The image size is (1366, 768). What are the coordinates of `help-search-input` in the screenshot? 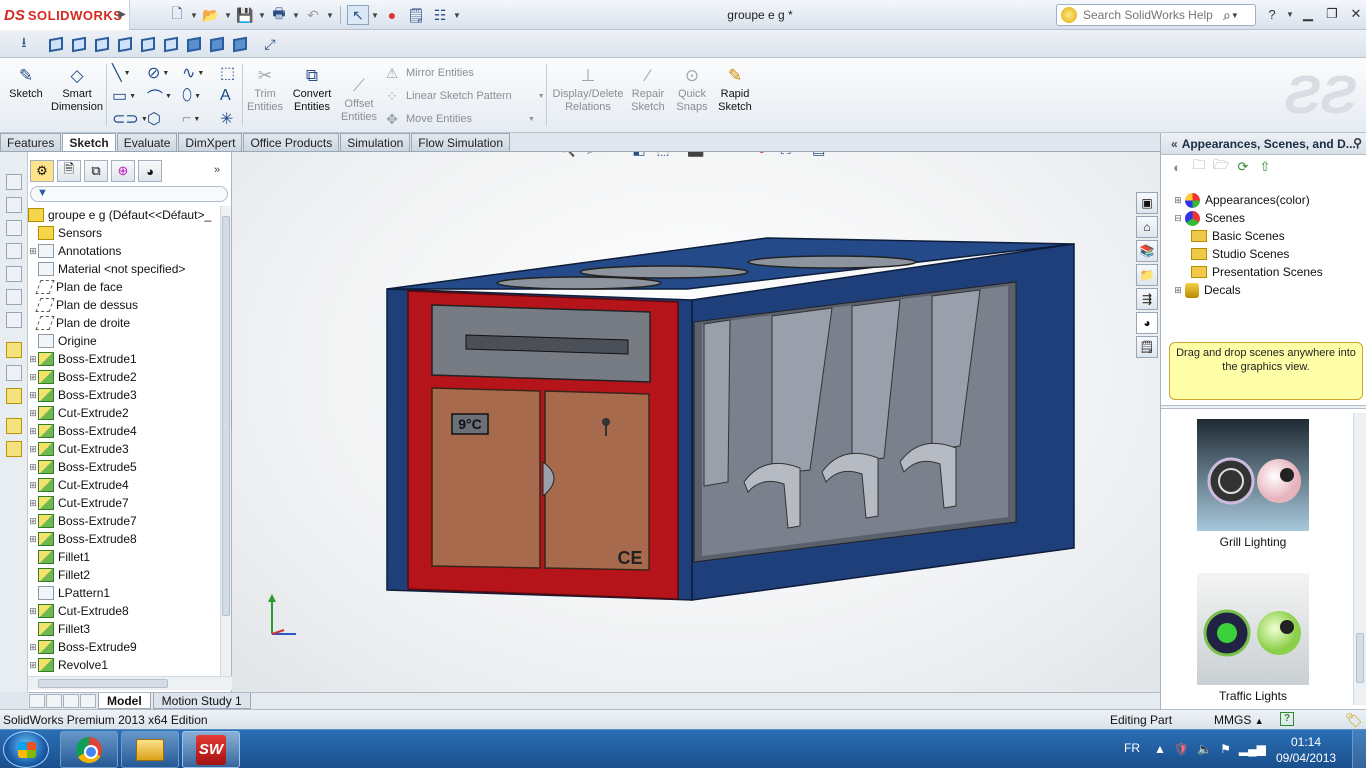 It's located at (1152, 15).